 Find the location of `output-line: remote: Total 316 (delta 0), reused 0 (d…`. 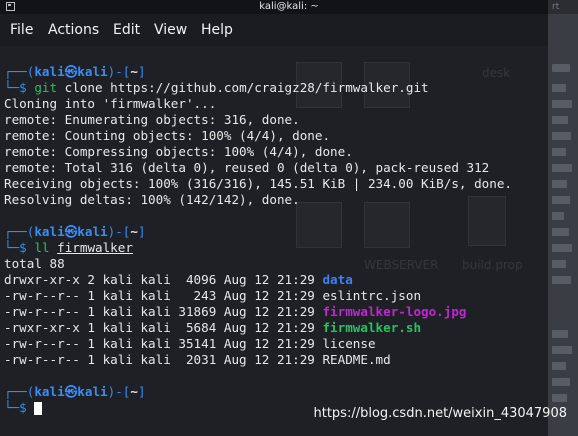

output-line: remote: Total 316 (delta 0), reused 0 (d… is located at coordinates (247, 167).